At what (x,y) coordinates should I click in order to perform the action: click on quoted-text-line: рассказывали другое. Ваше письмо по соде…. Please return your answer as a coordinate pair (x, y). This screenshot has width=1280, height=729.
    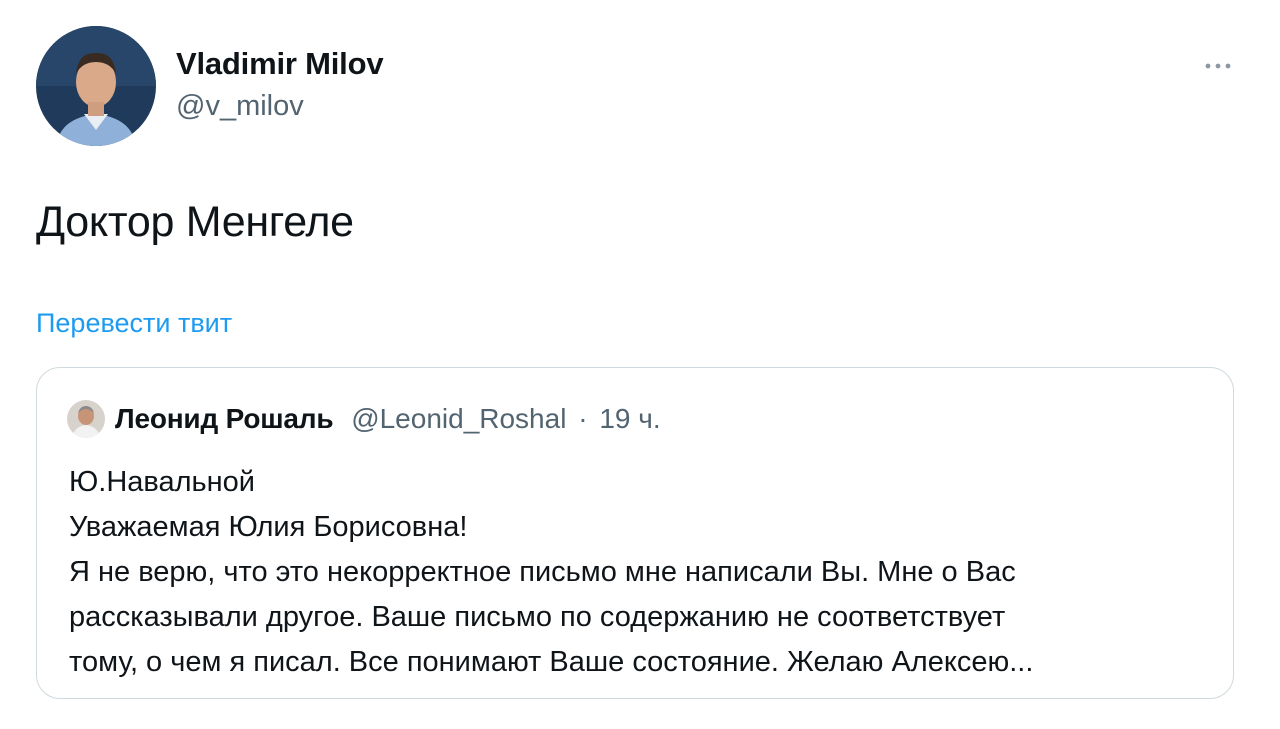
    Looking at the image, I should click on (537, 617).